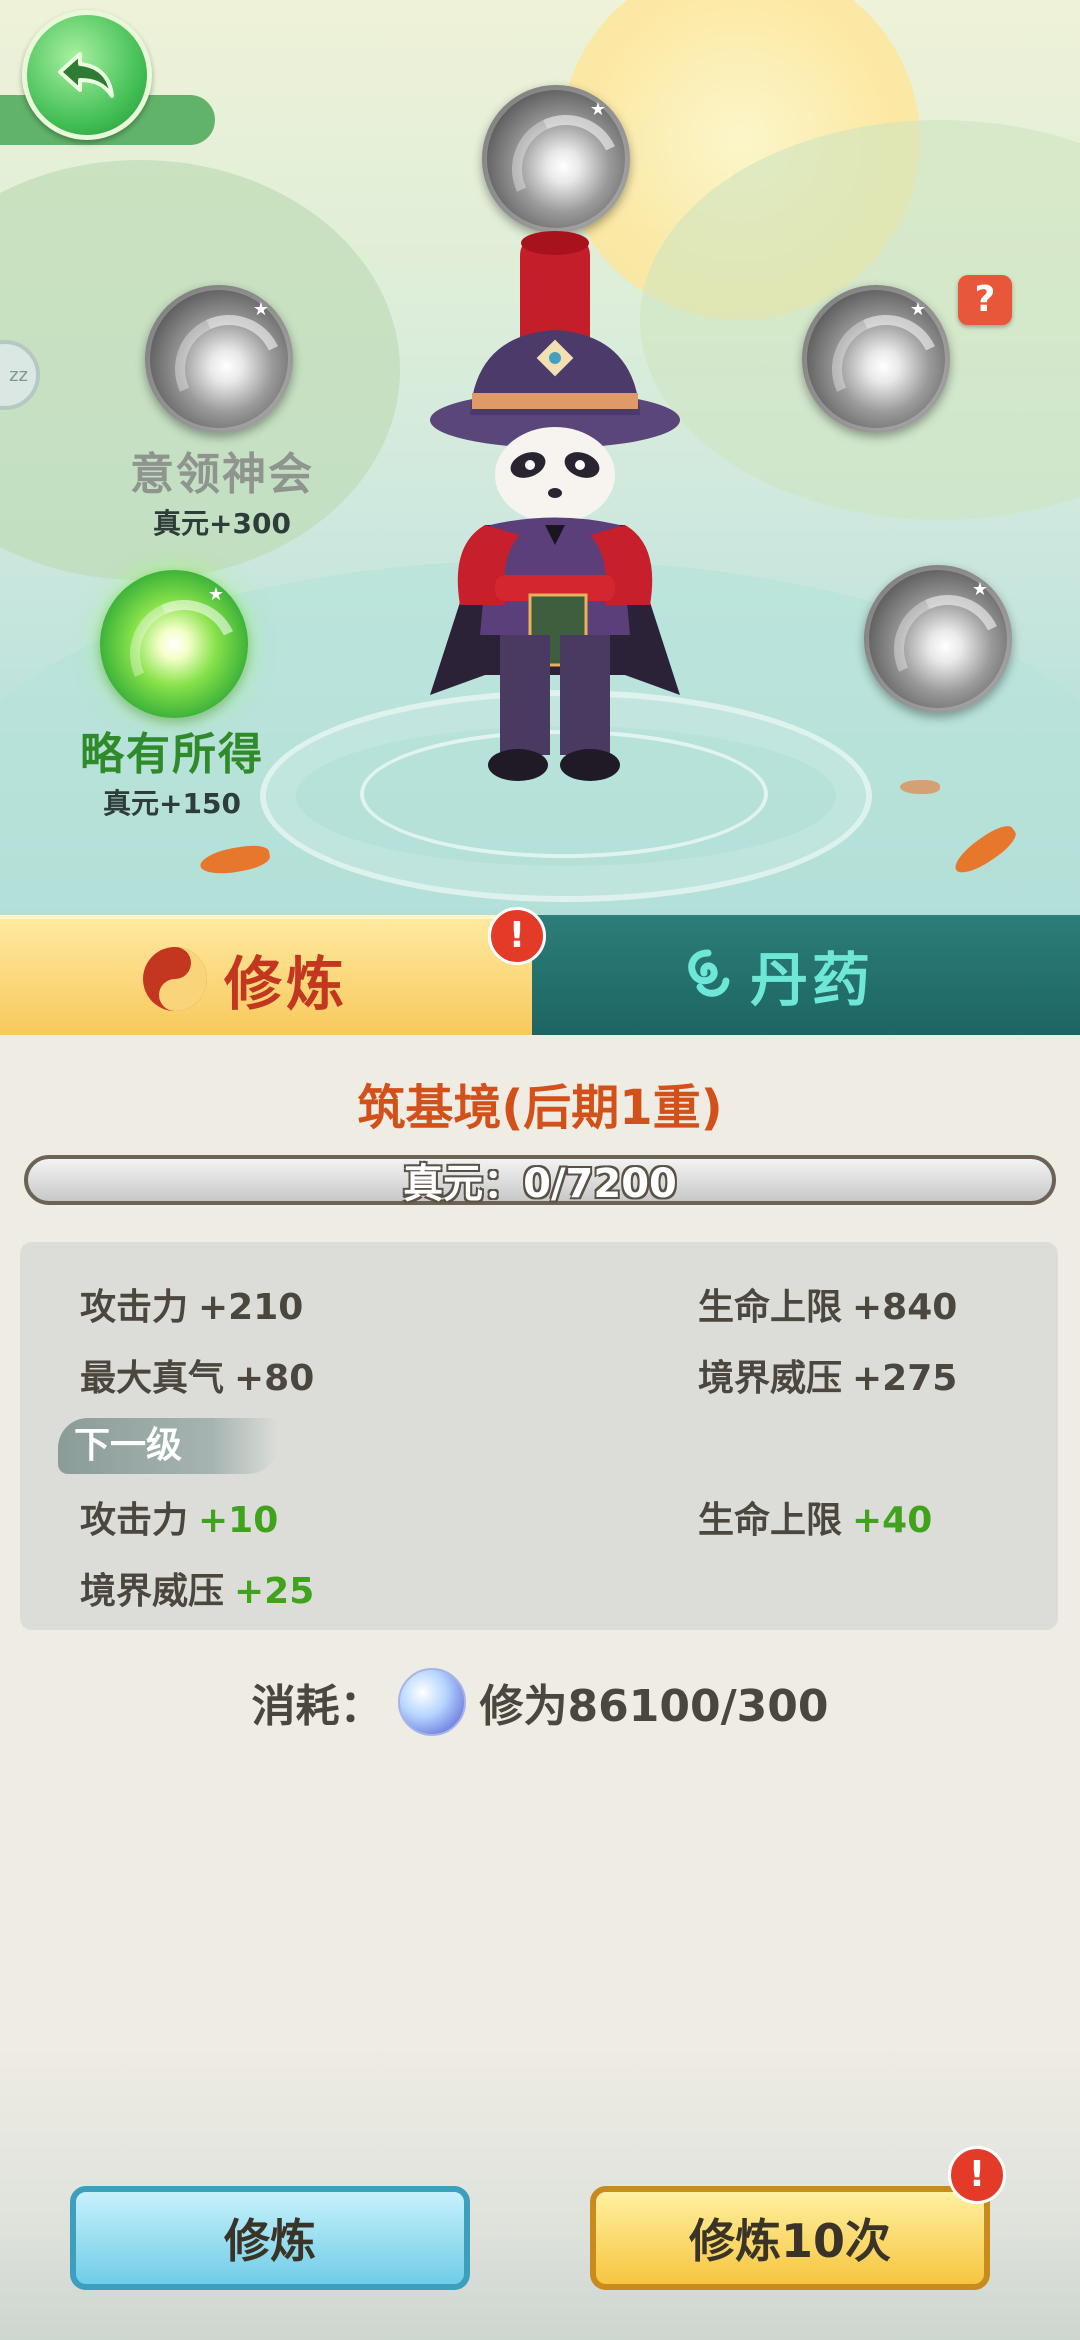  I want to click on stat-attack: 攻击力 +210, so click(192, 1307).